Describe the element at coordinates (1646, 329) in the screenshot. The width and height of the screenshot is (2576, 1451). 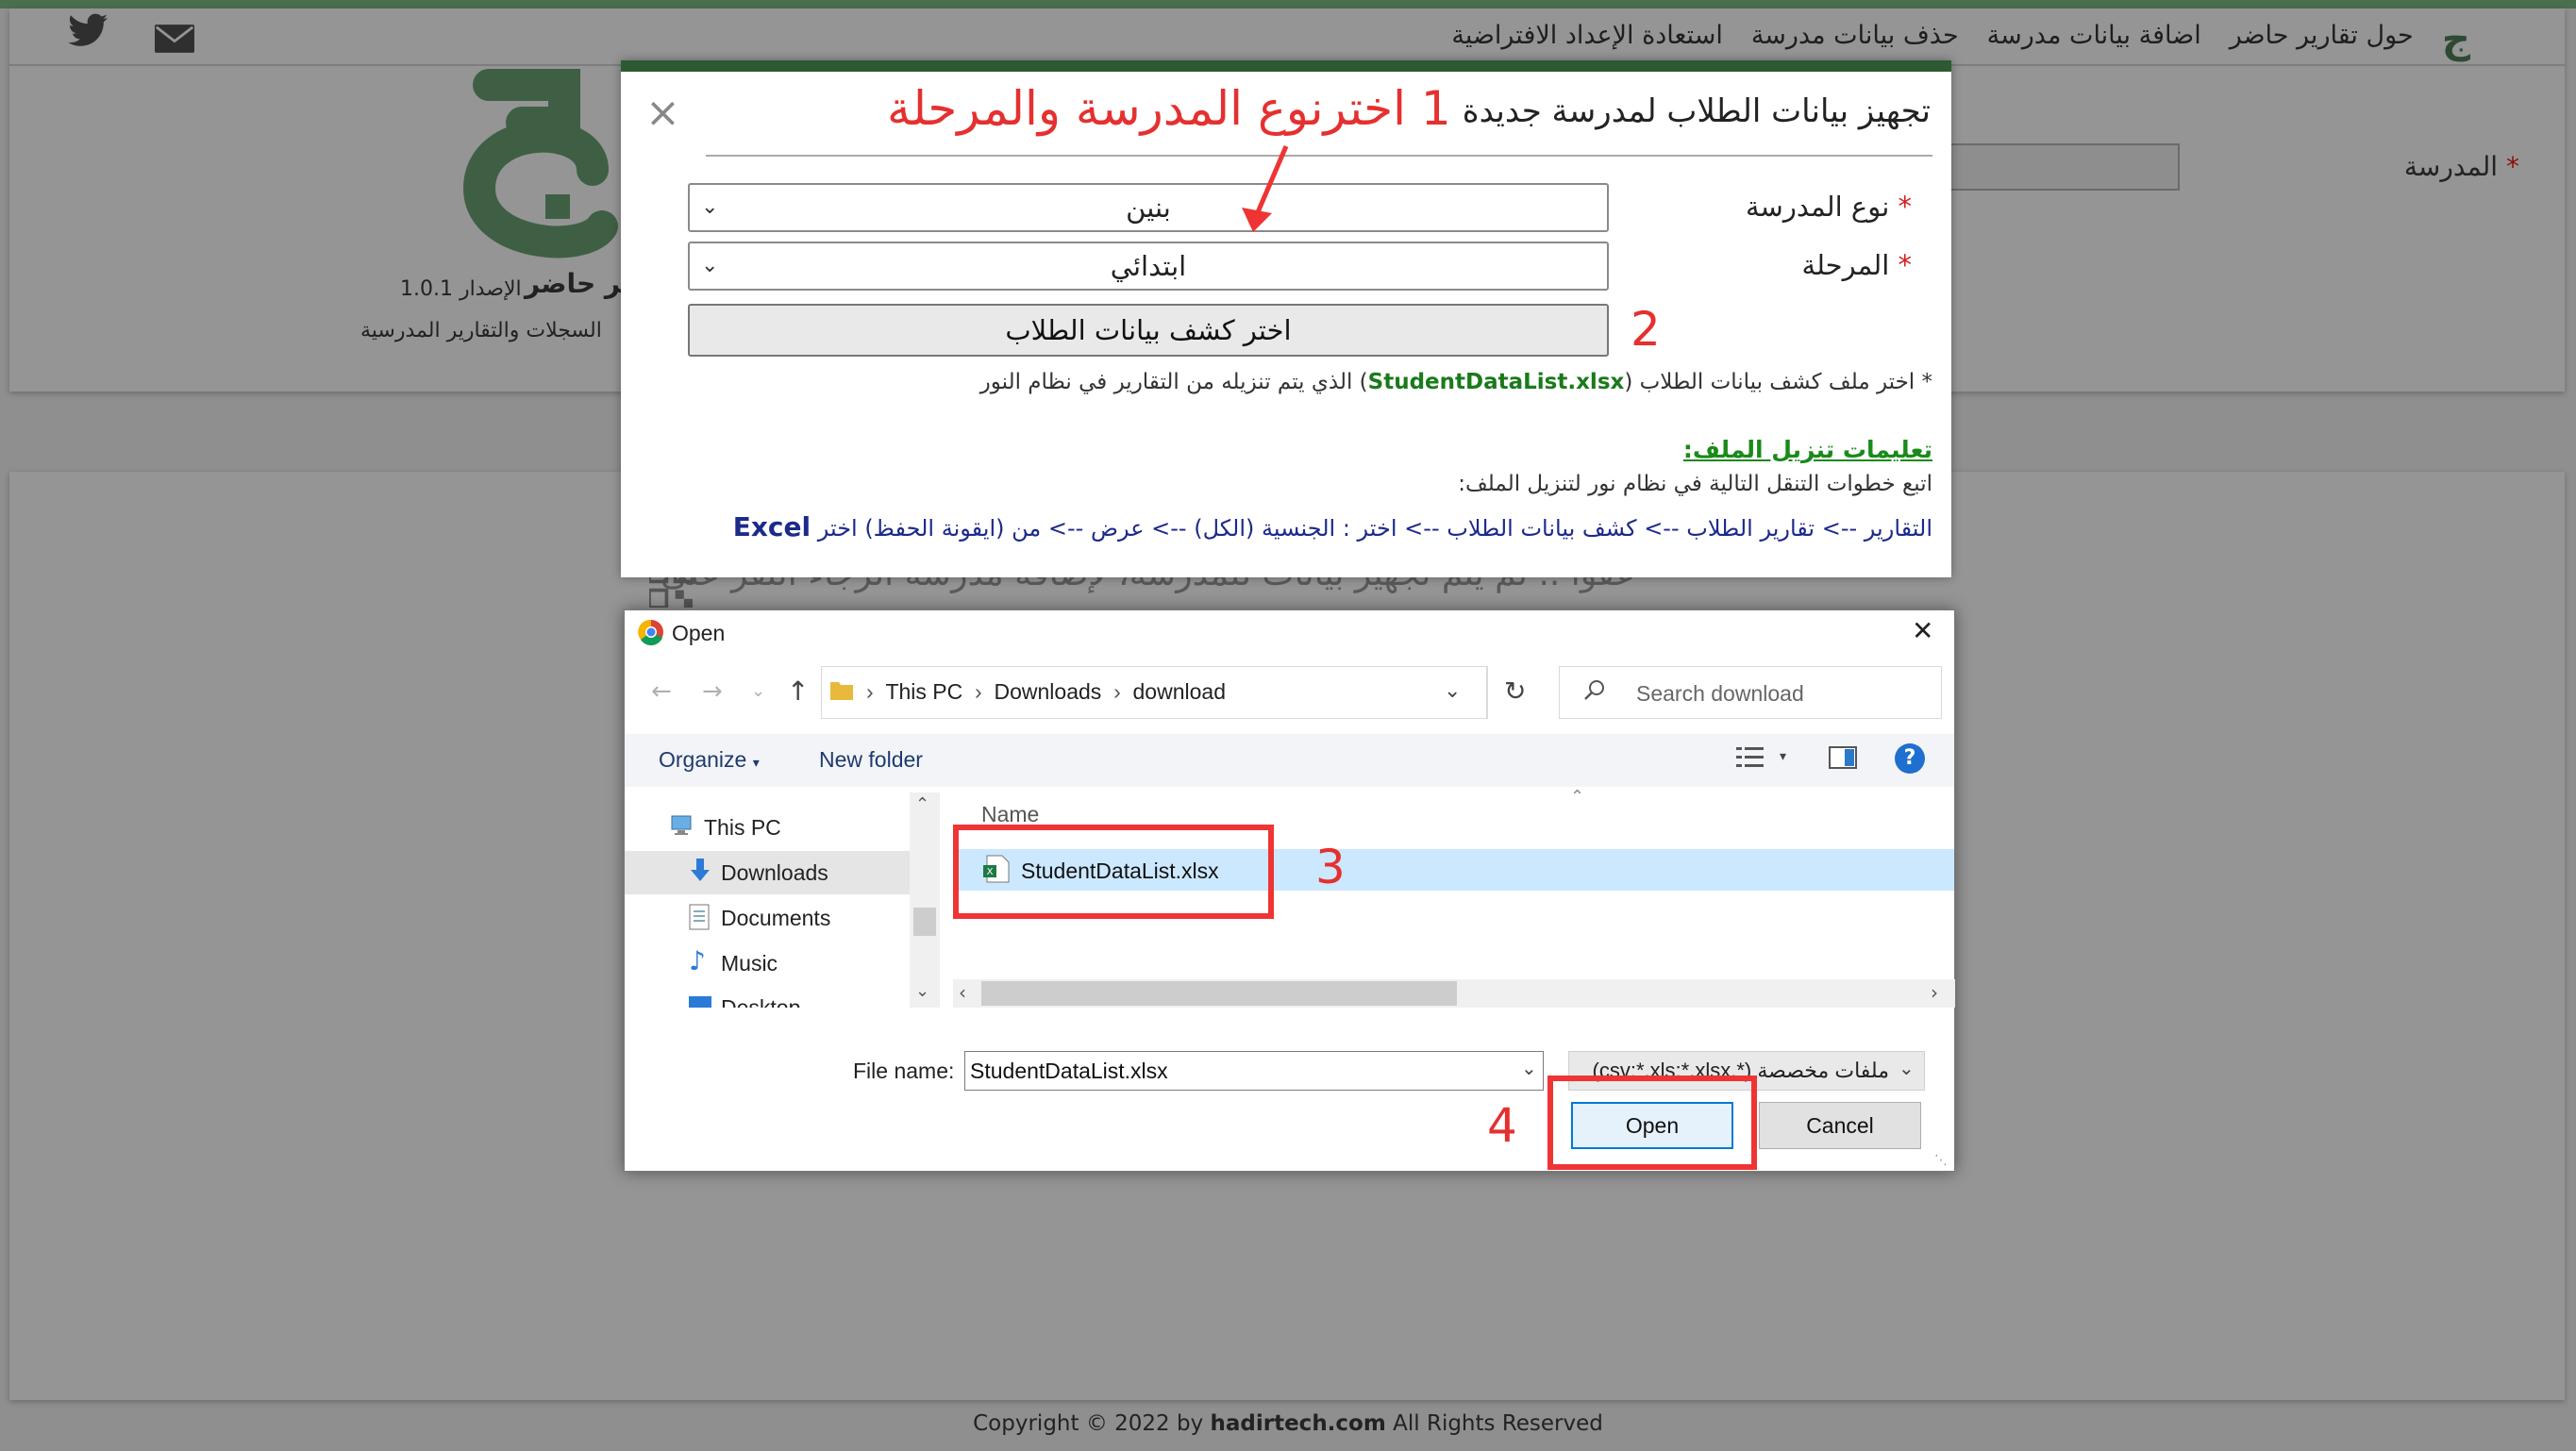
I see `annotation-step-2: 2` at that location.